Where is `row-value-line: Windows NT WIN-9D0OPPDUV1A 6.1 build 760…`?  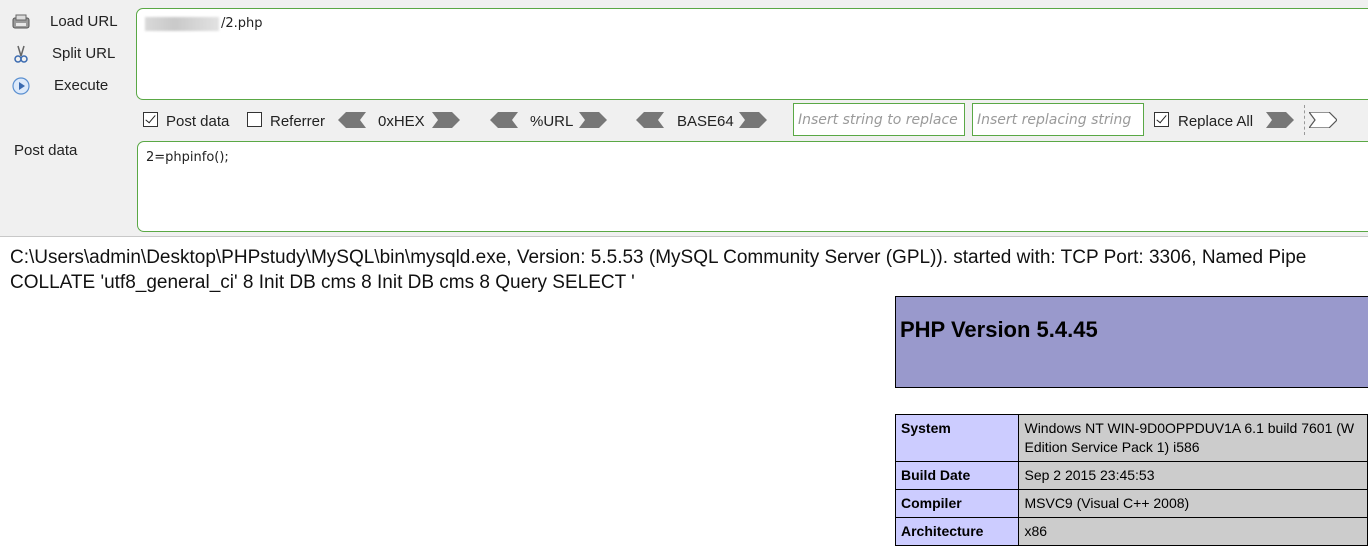
row-value-line: Windows NT WIN-9D0OPPDUV1A 6.1 build 760… is located at coordinates (1189, 428).